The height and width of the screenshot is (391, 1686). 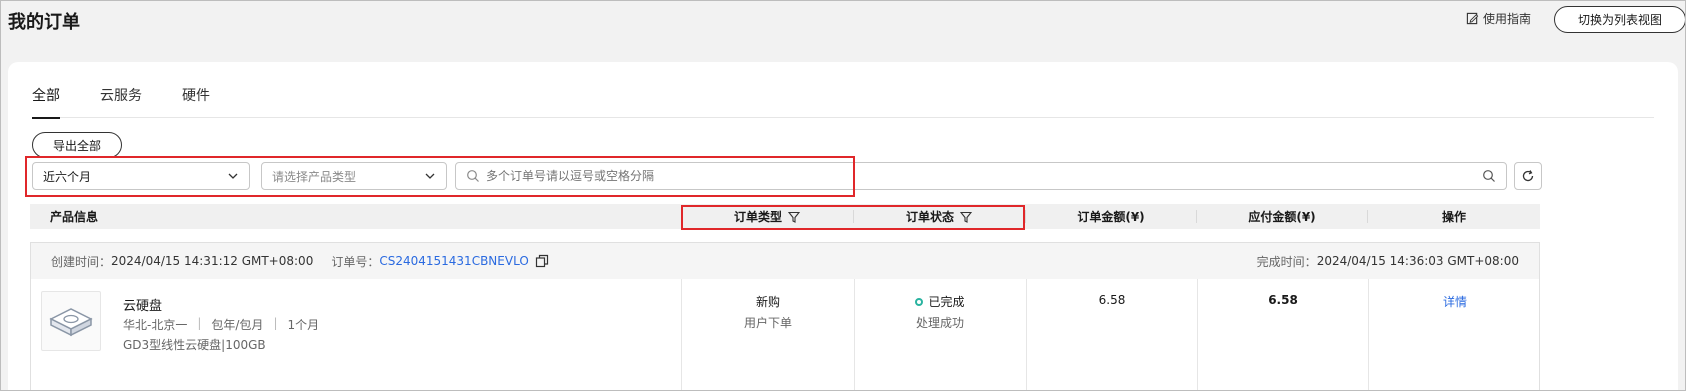 I want to click on payable-amount: 6.58, so click(x=1283, y=300).